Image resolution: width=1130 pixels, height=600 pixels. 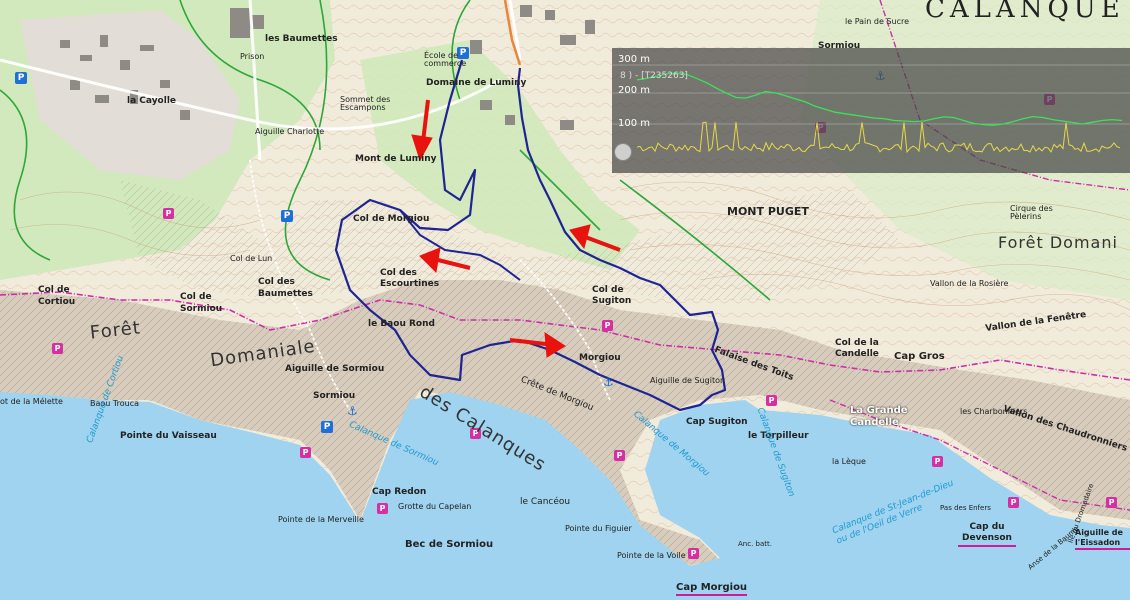 What do you see at coordinates (778, 436) in the screenshot?
I see `label-le-torpilleur: le Torpilleur` at bounding box center [778, 436].